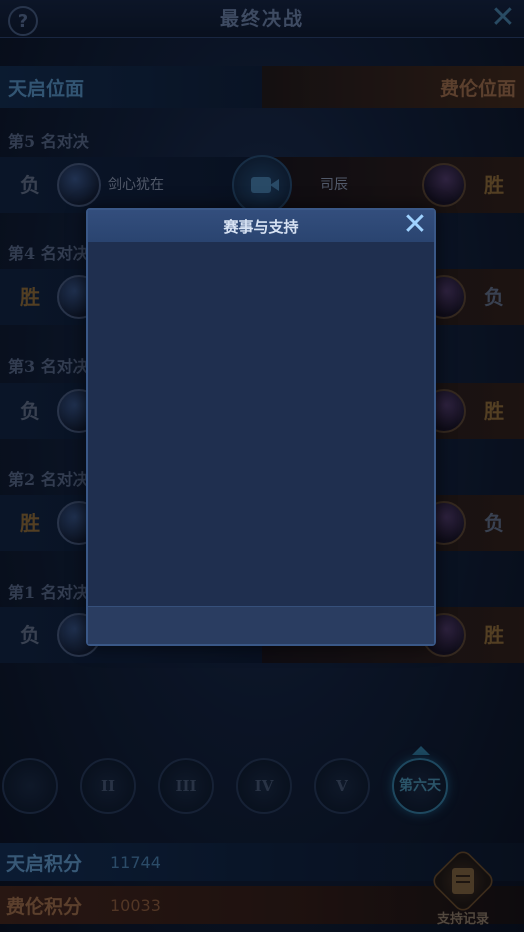  I want to click on dialog-footer, so click(261, 625).